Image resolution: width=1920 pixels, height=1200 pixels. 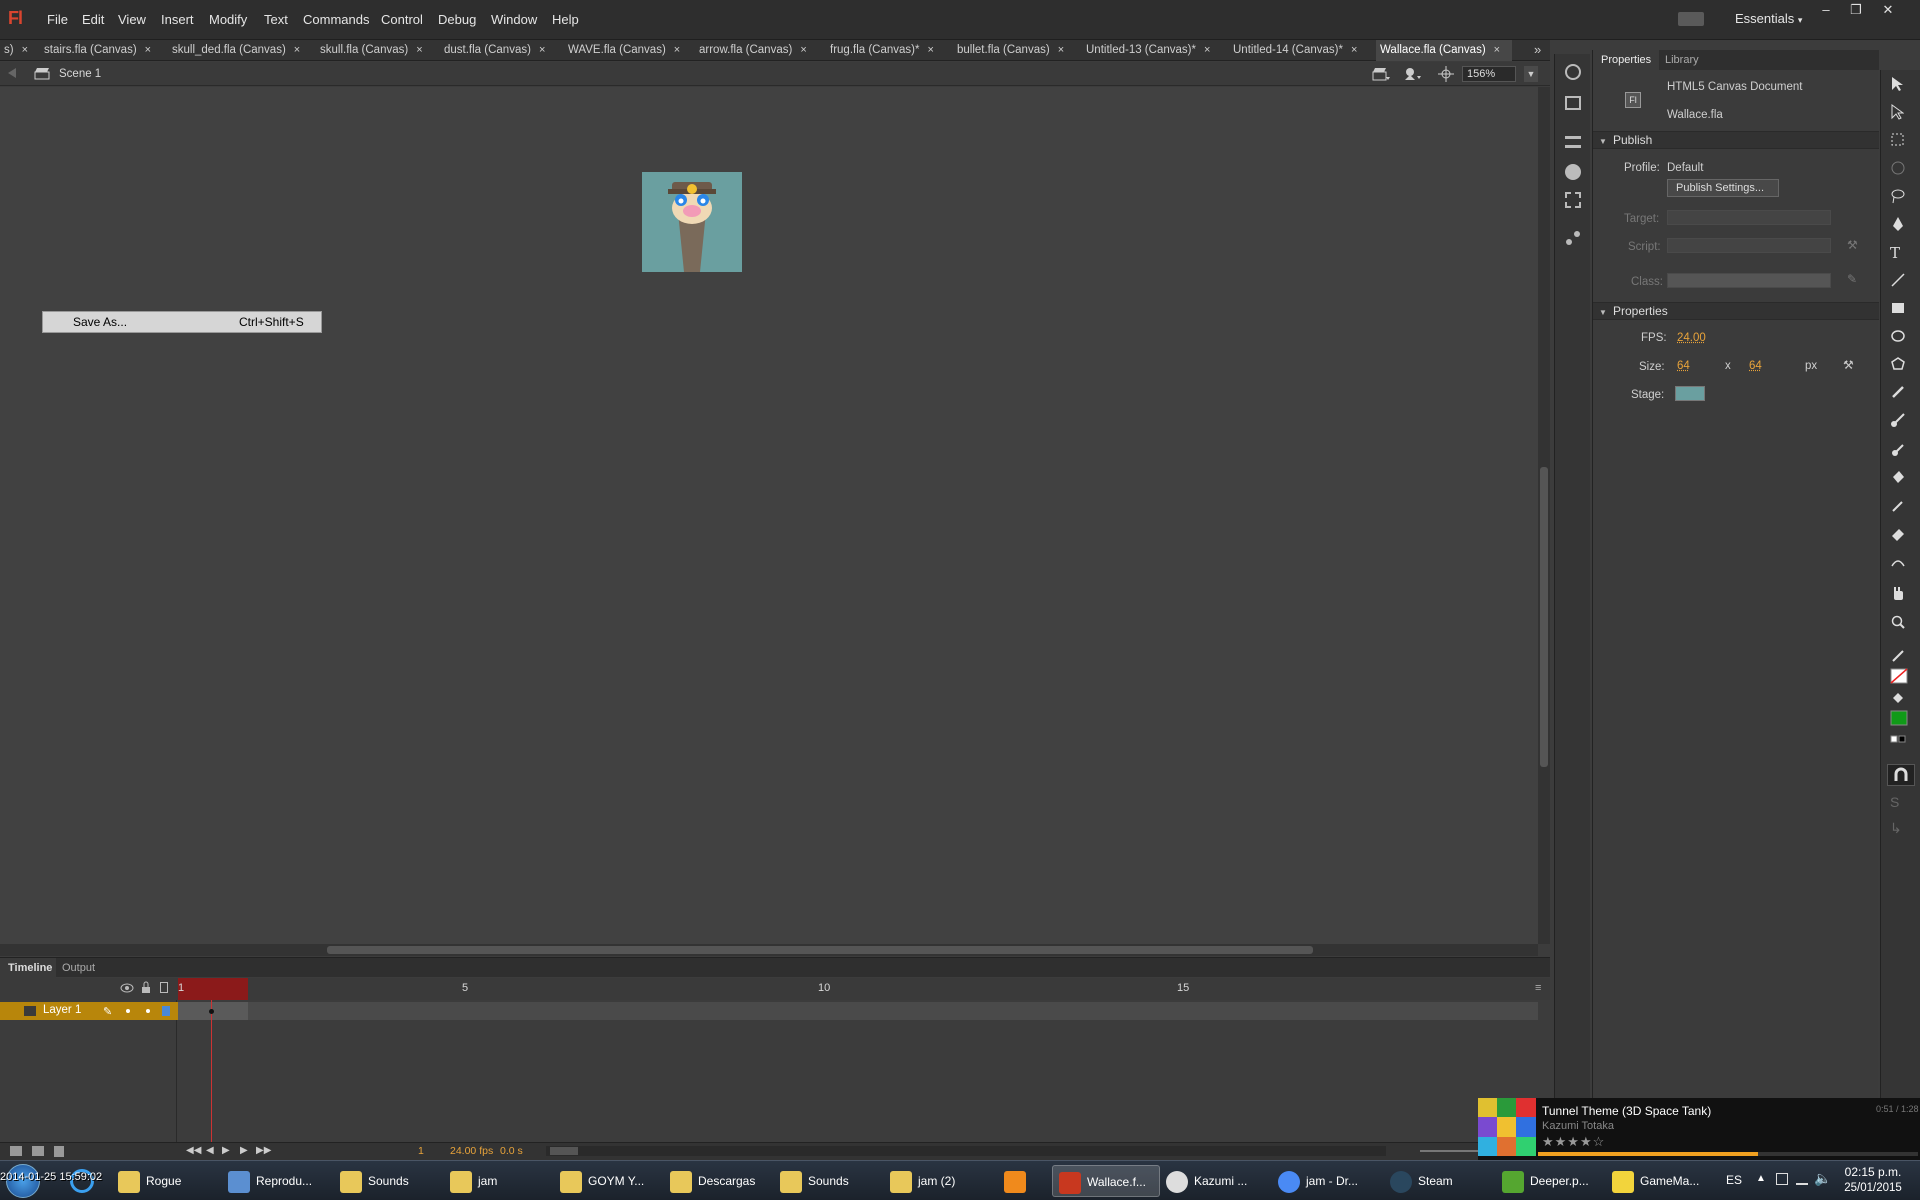 What do you see at coordinates (369, 50) in the screenshot?
I see `tab-doc: skull.fla (Canvas) ×` at bounding box center [369, 50].